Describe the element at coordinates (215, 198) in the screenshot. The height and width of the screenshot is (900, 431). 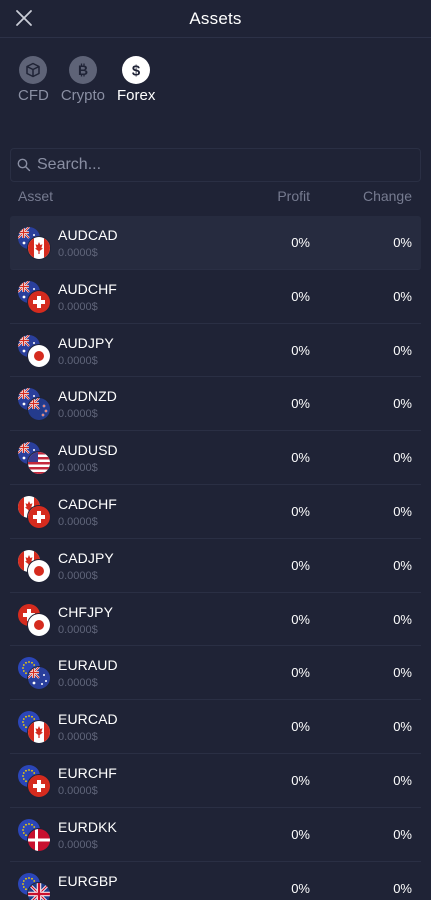
I see `column-headers: Asset Profit Change` at that location.